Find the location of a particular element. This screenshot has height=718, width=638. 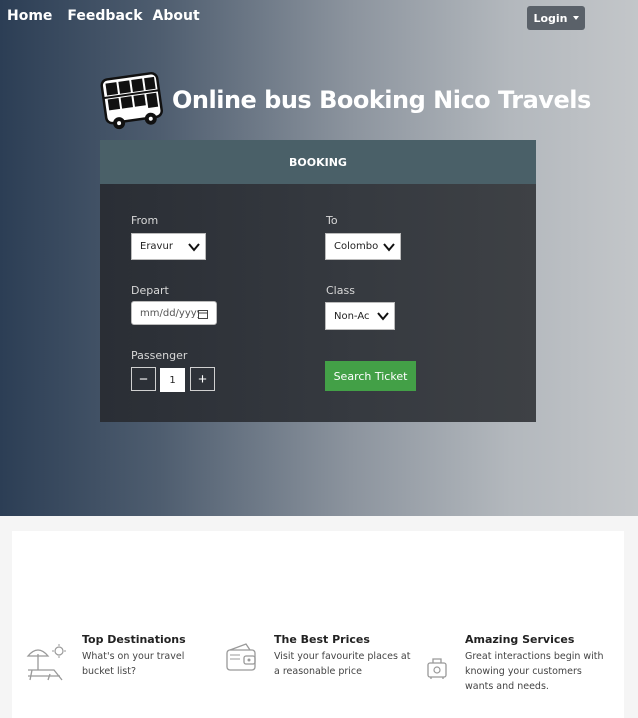

nav-about-link: About is located at coordinates (176, 16).